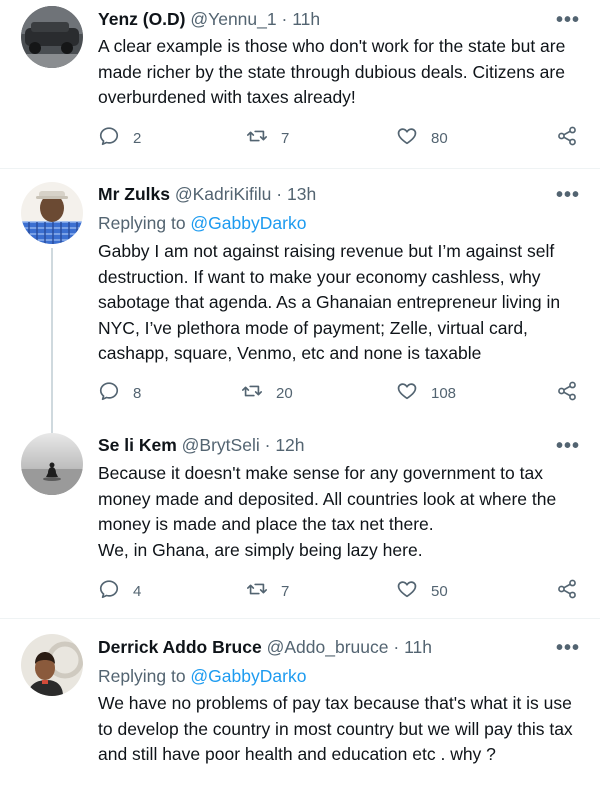 The width and height of the screenshot is (600, 796). What do you see at coordinates (422, 591) in the screenshot?
I see `like-button: 50` at bounding box center [422, 591].